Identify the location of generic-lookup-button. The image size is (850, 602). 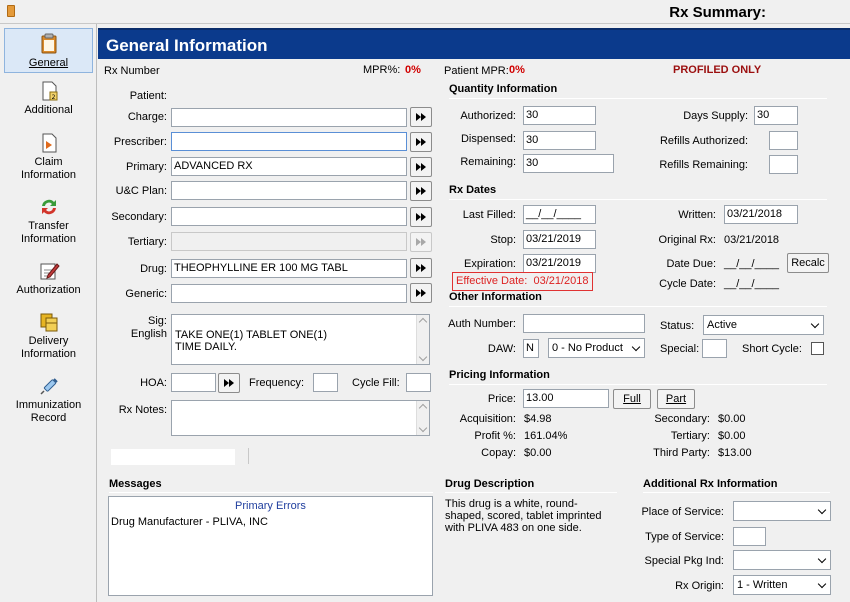
(421, 293).